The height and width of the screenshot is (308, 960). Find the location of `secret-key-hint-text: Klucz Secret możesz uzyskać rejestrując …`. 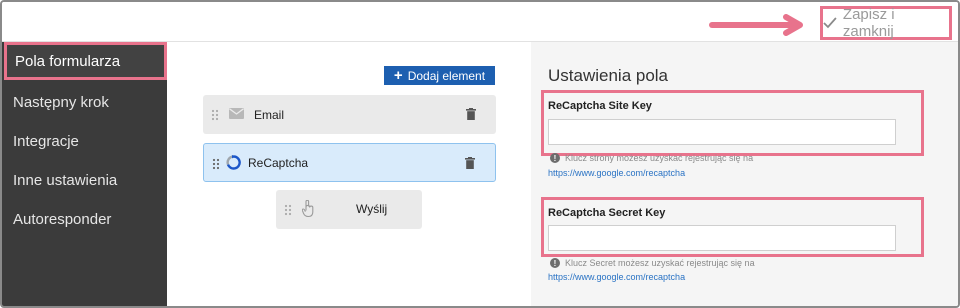

secret-key-hint-text: Klucz Secret możesz uzyskać rejestrując … is located at coordinates (660, 263).